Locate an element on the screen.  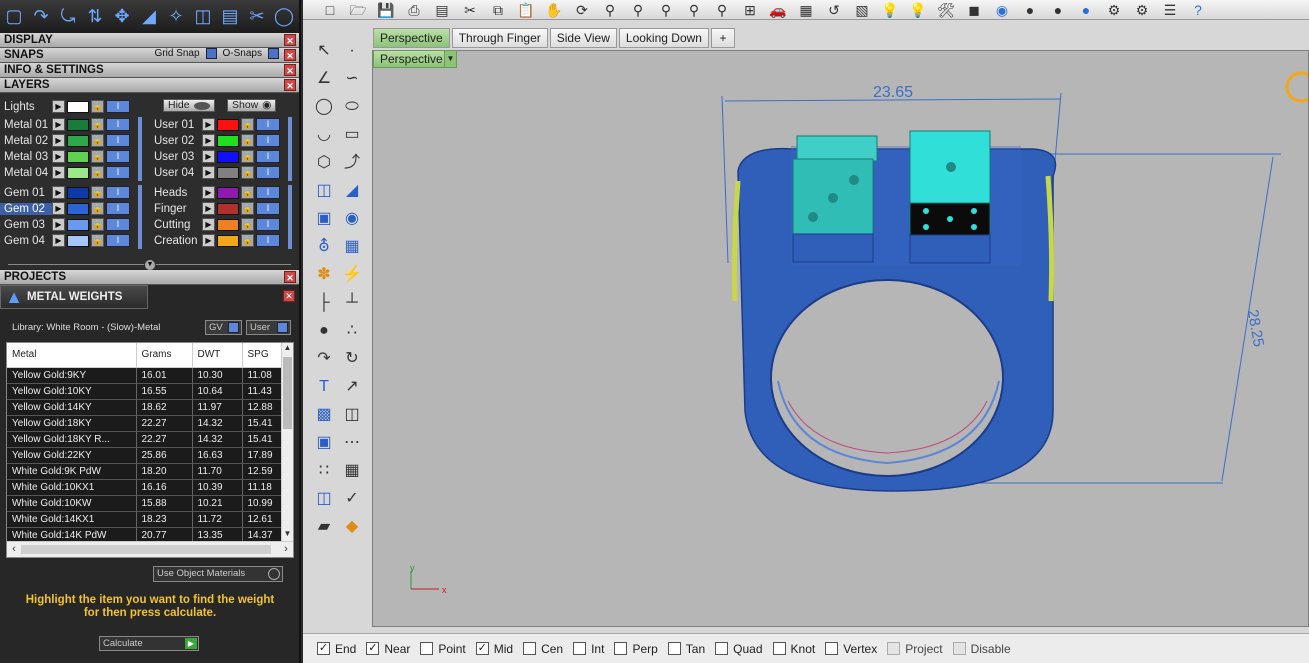
osnap-quad: Quad is located at coordinates (739, 649).